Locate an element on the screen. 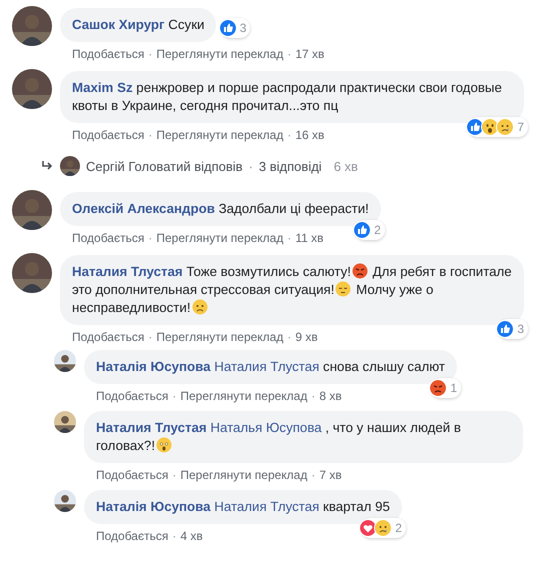 Image resolution: width=547 pixels, height=569 pixels. reply-arrow-icon is located at coordinates (48, 166).